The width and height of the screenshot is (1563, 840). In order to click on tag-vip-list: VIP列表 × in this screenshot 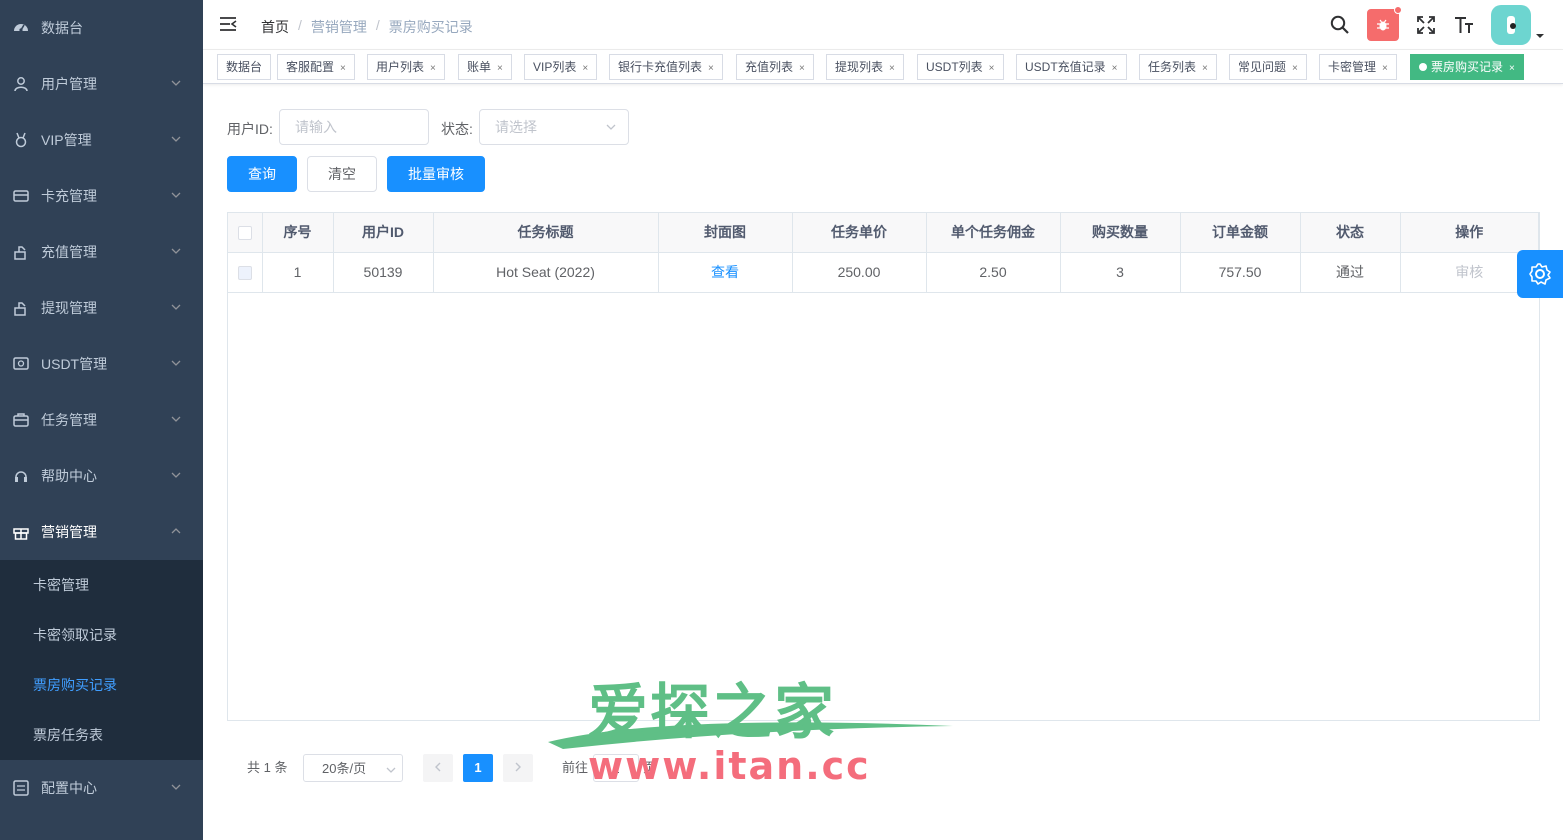, I will do `click(561, 67)`.